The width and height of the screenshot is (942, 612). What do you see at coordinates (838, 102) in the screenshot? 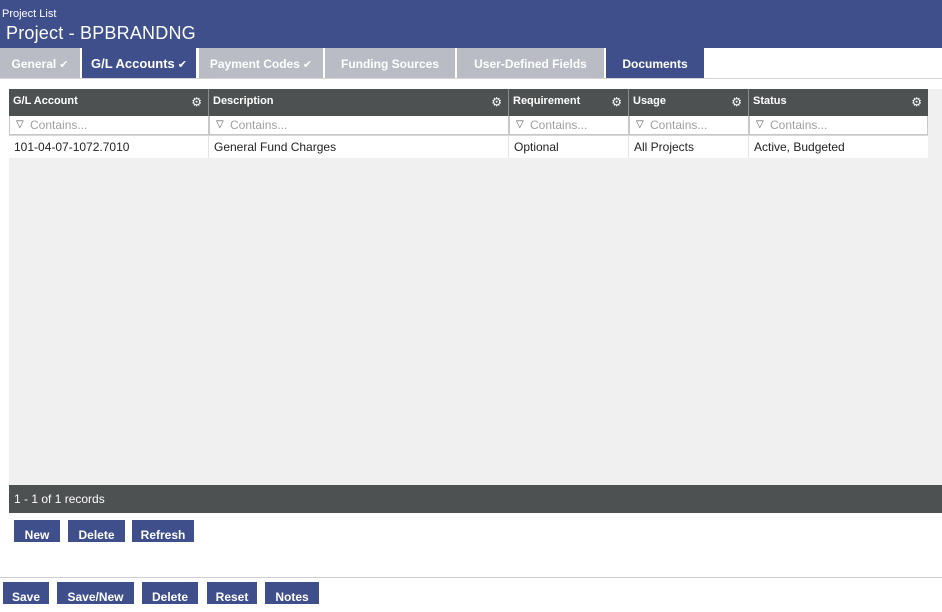
I see `column-header-status: Status ⚙` at bounding box center [838, 102].